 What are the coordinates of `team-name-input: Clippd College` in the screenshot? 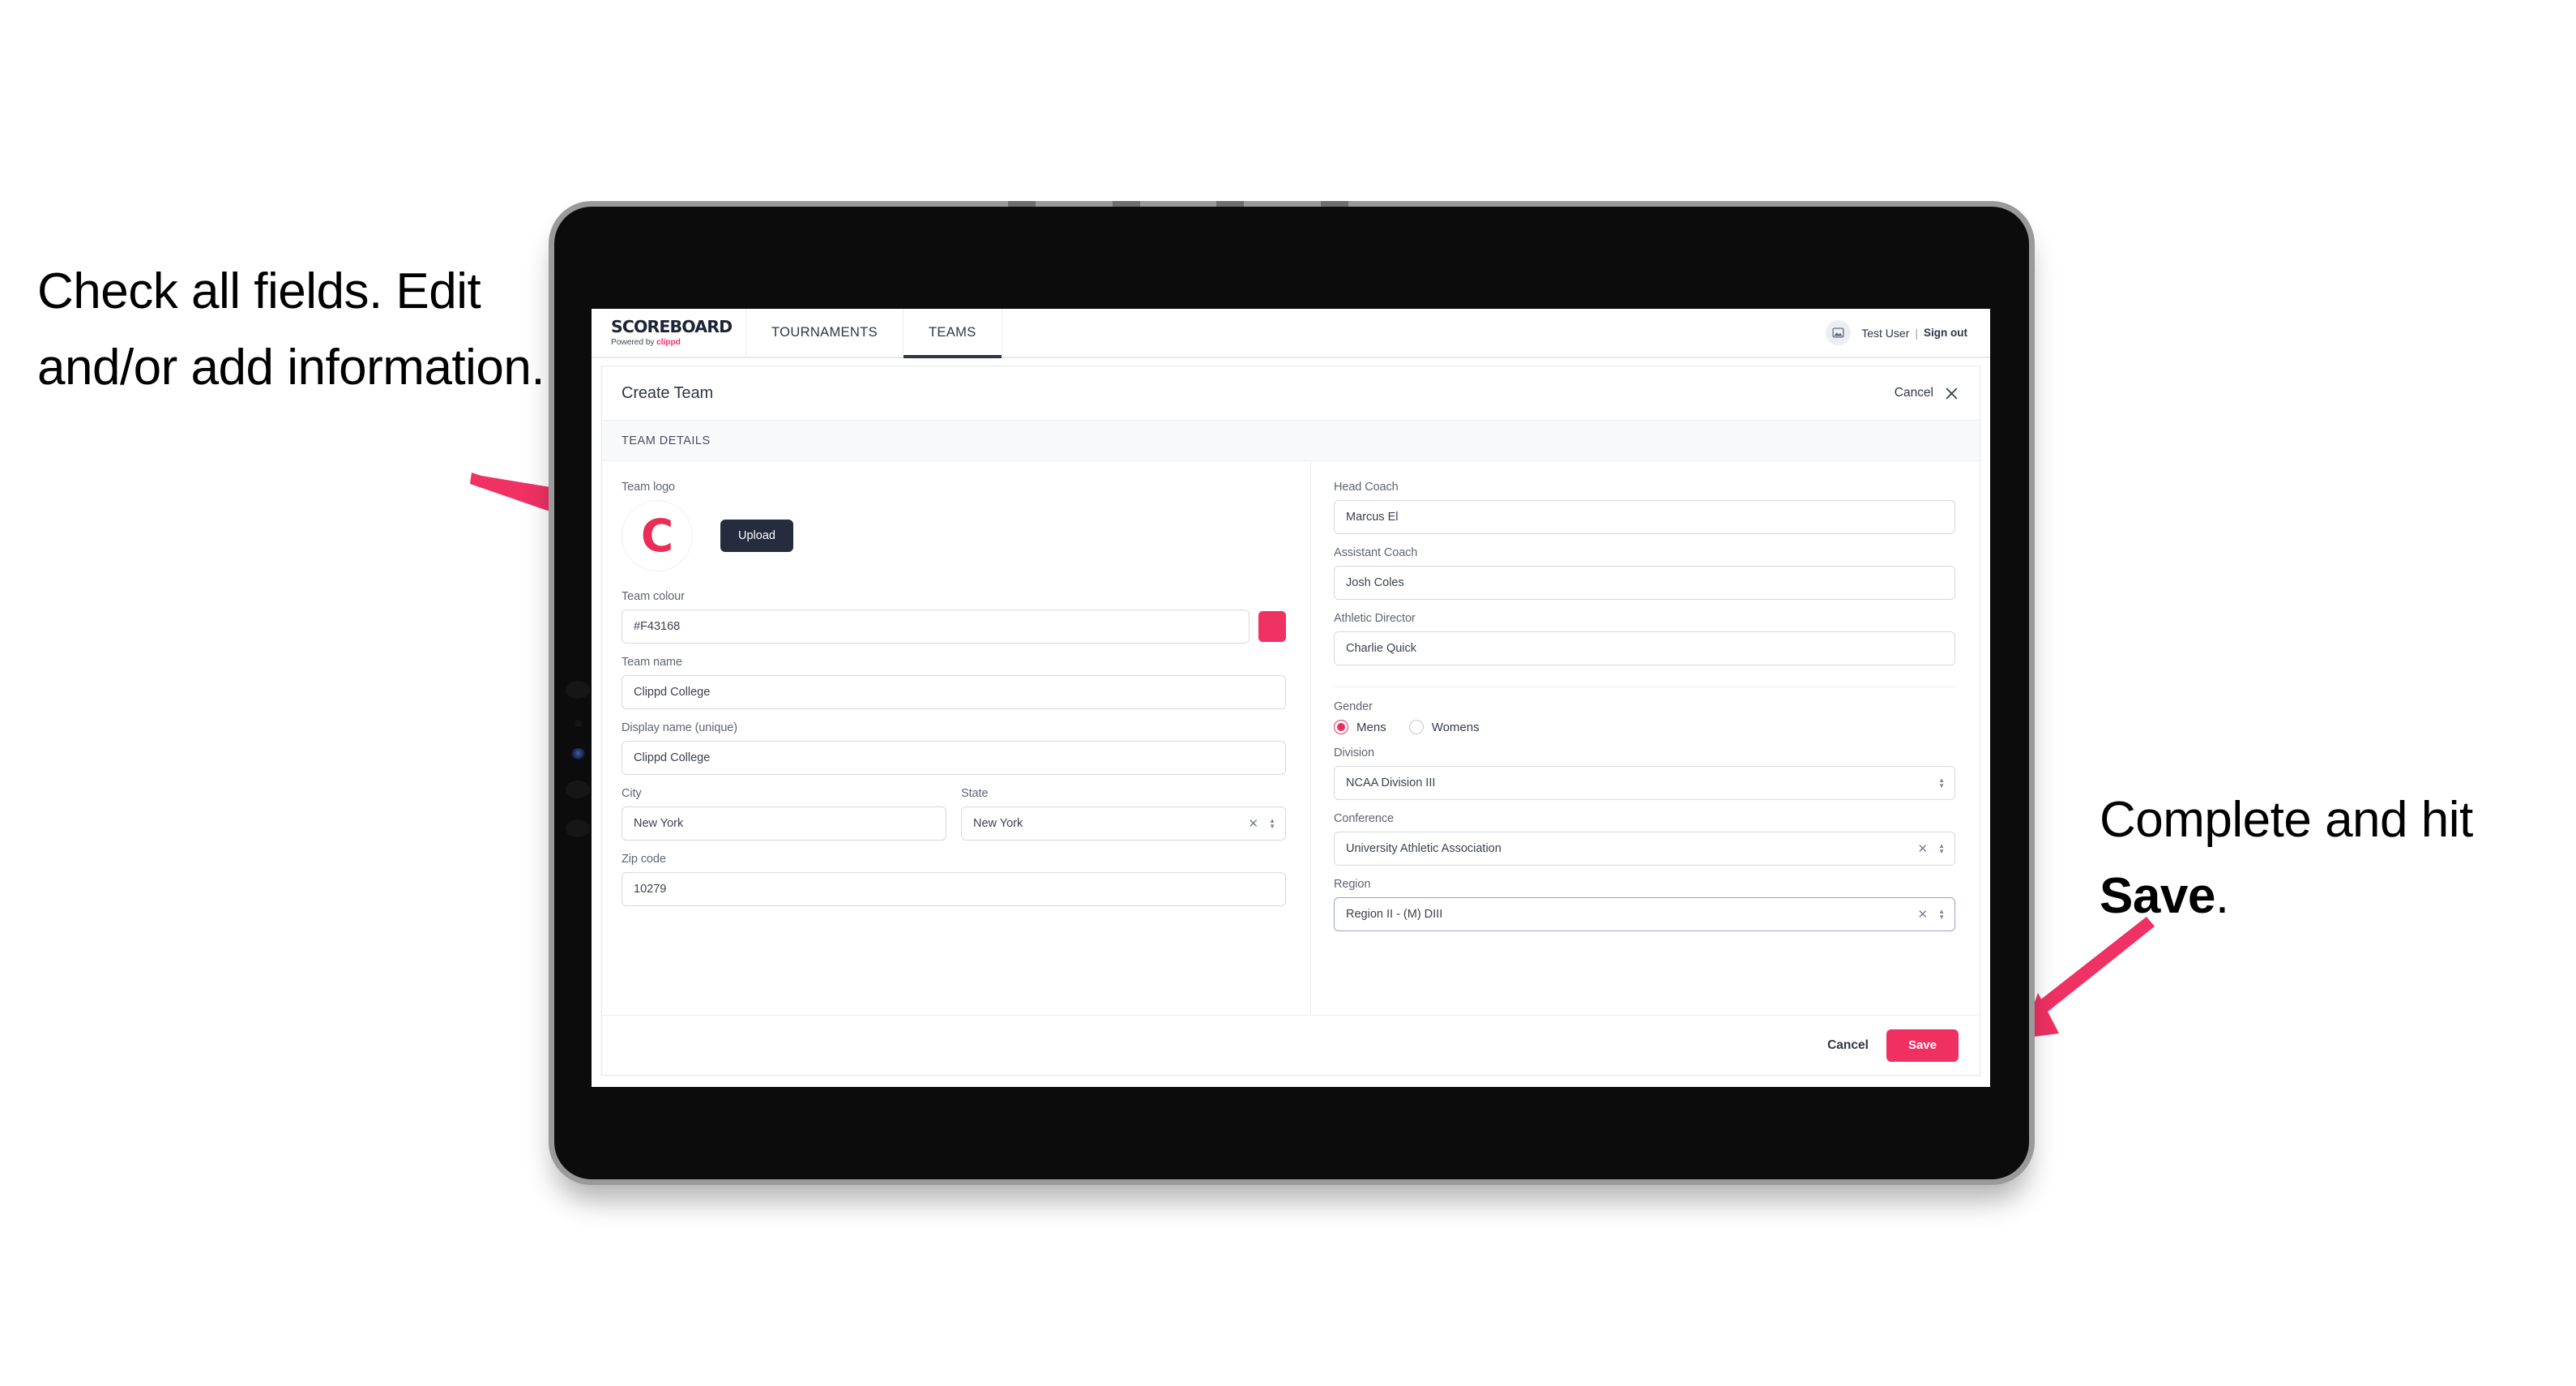 It's located at (954, 692).